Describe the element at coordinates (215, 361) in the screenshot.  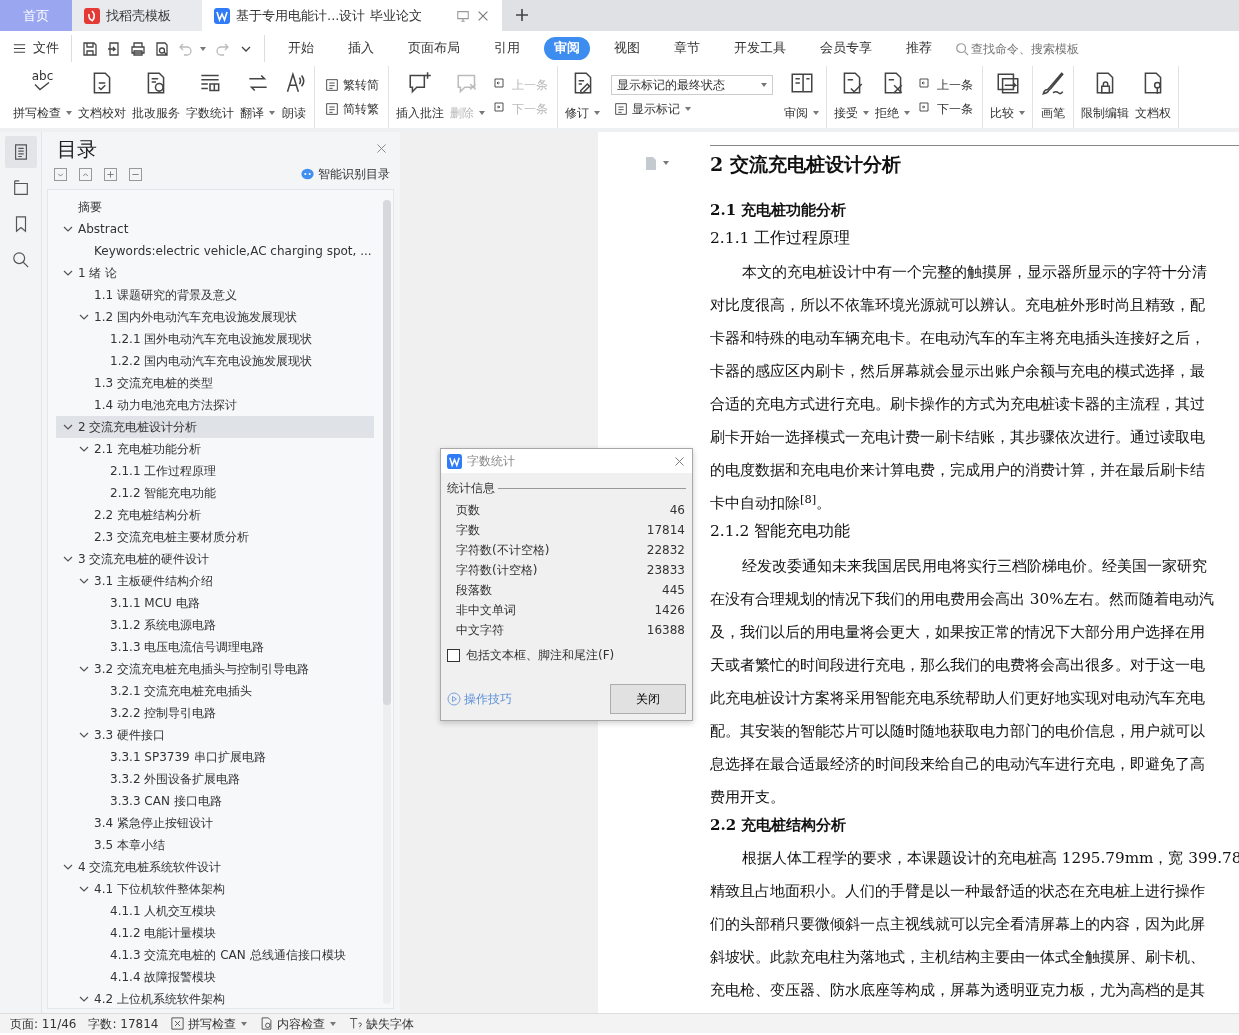
I see `outline-item: 1.2.2 国内电动汽车充电设施发展现状` at that location.